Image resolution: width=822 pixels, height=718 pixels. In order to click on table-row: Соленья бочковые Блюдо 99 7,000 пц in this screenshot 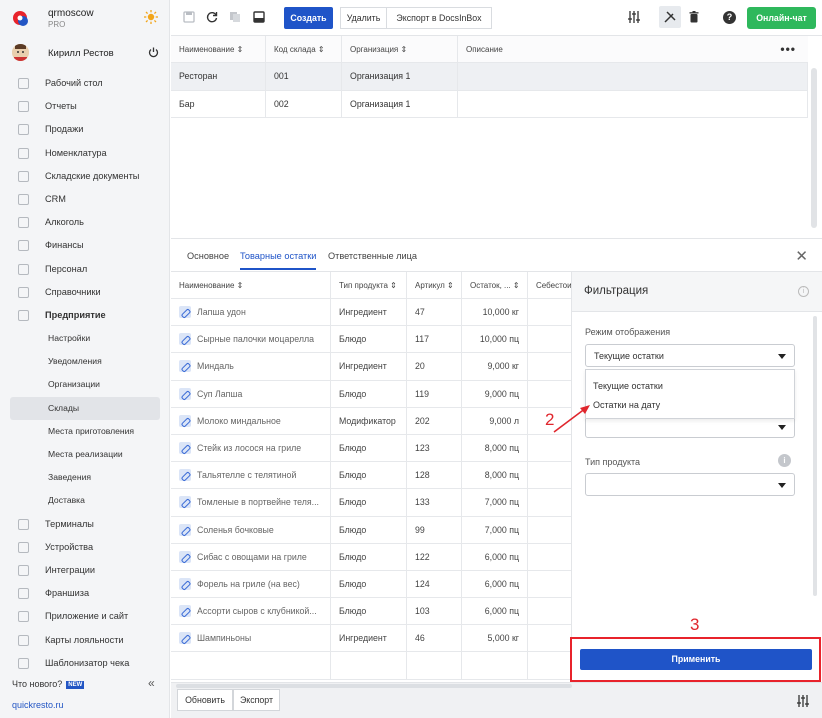, I will do `click(371, 530)`.